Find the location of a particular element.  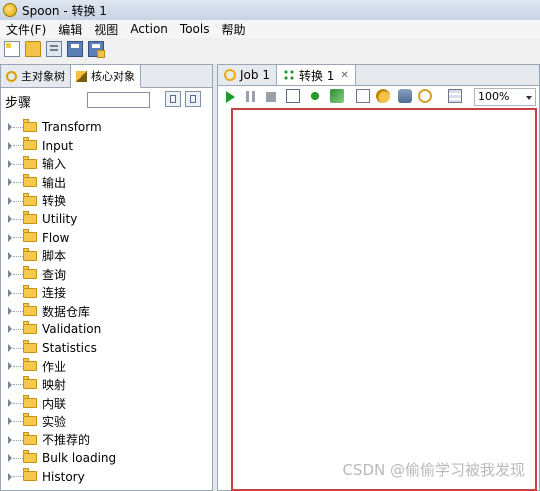

replay-icon is located at coordinates (337, 96).